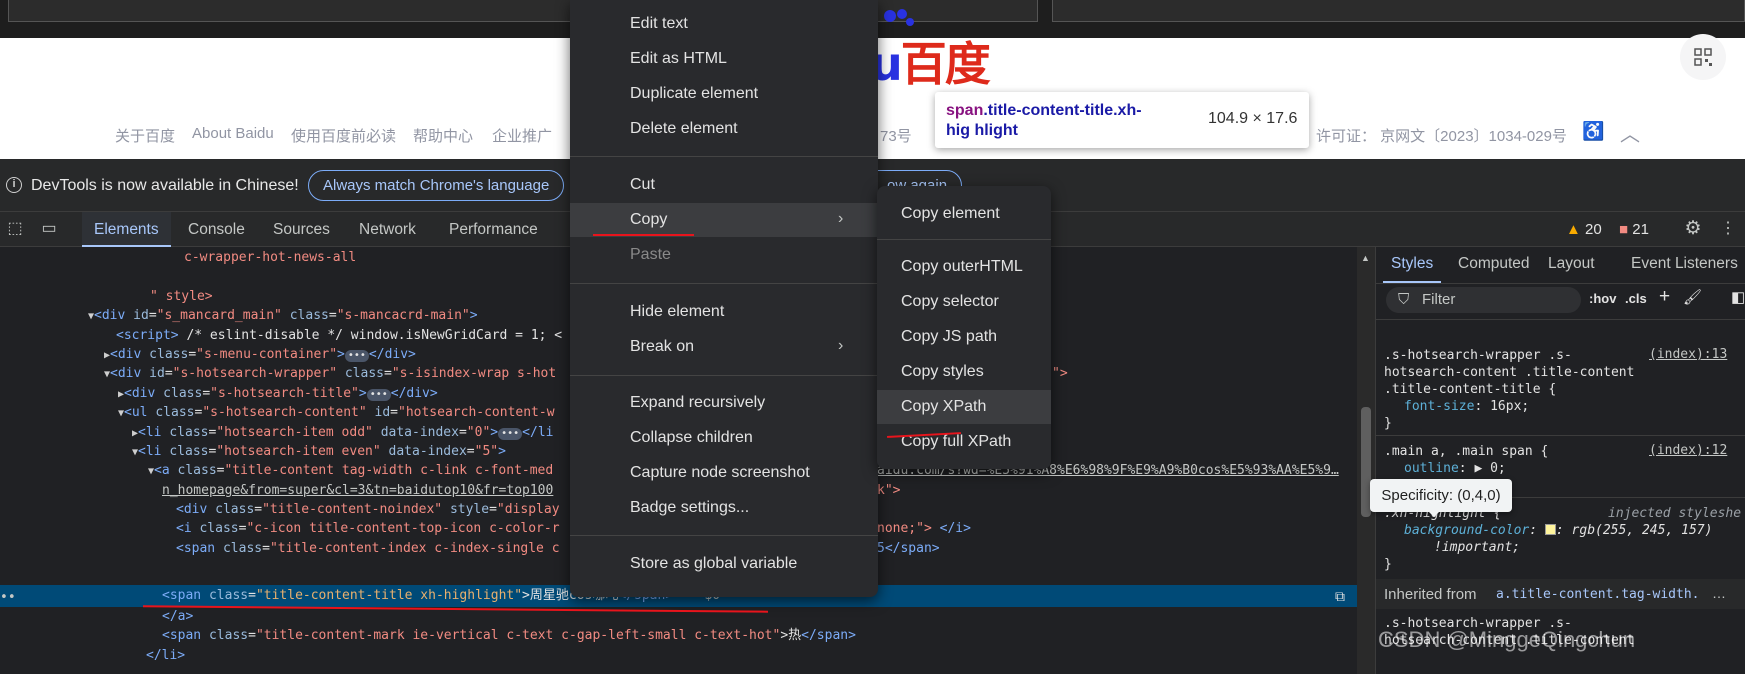 This screenshot has height=674, width=1745. Describe the element at coordinates (165, 655) in the screenshot. I see `dom-line: </li>` at that location.